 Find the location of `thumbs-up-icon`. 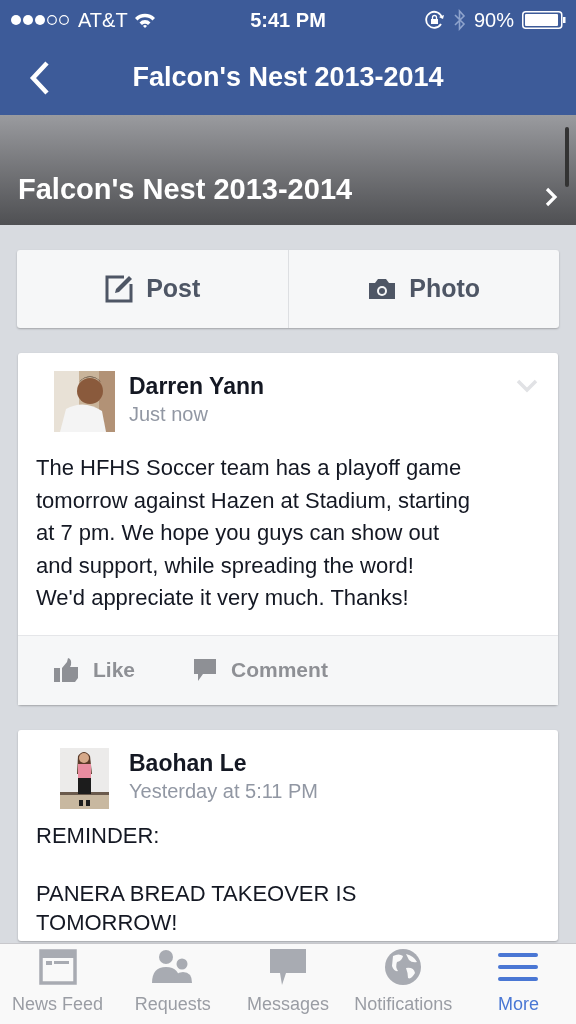

thumbs-up-icon is located at coordinates (66, 670).